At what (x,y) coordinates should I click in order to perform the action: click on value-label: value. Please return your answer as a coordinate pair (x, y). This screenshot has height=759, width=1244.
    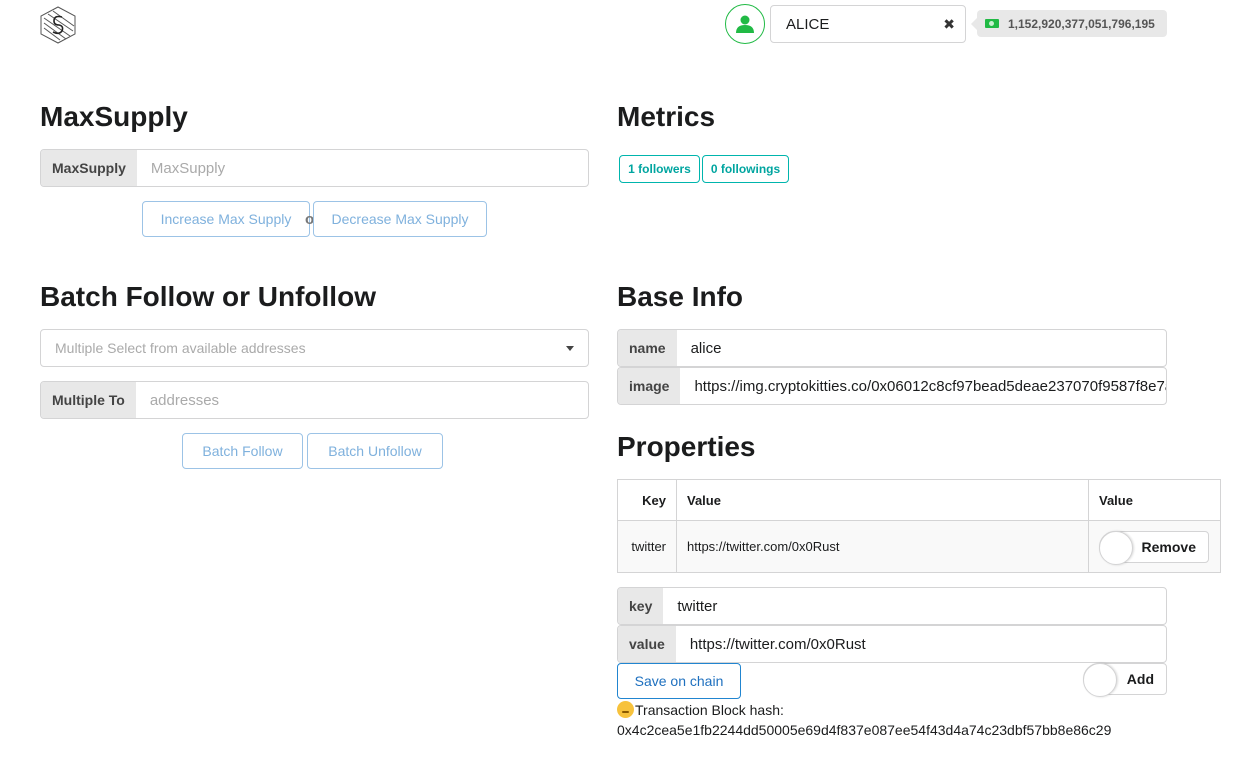
    Looking at the image, I should click on (647, 644).